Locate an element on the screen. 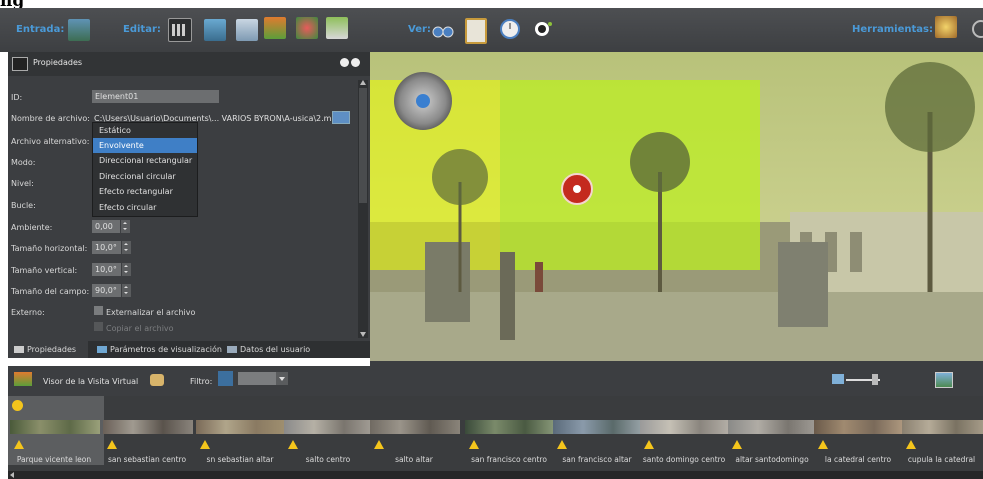  panel-close-icon is located at coordinates (355, 62).